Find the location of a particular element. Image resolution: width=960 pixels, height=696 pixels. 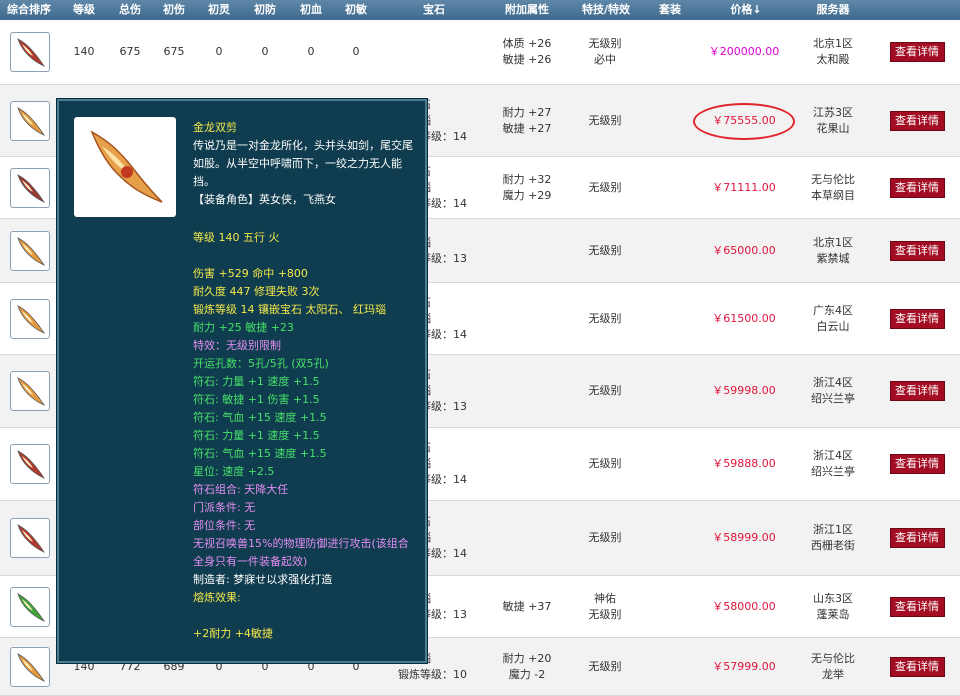

attribute-cell: 体质 +26 敏捷 +26 is located at coordinates (527, 51).